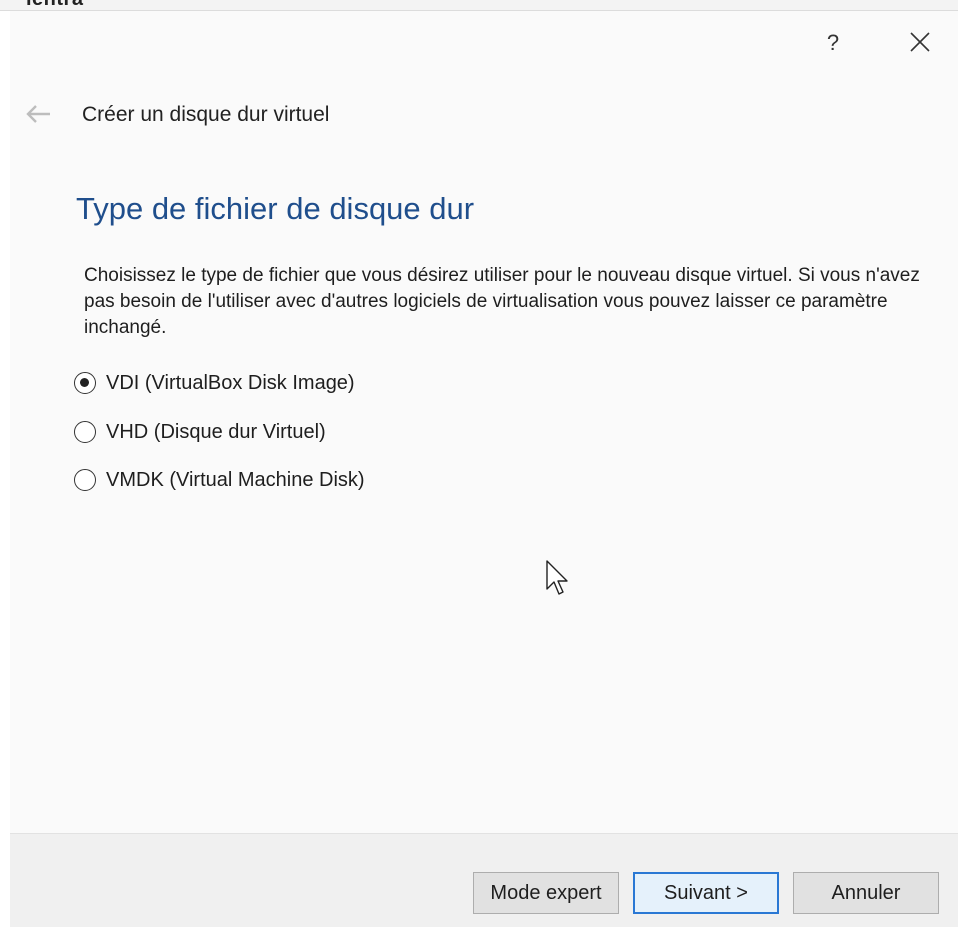 The image size is (958, 927). What do you see at coordinates (216, 431) in the screenshot?
I see `radio-label-vhd: VHD (Disque dur Virtuel)` at bounding box center [216, 431].